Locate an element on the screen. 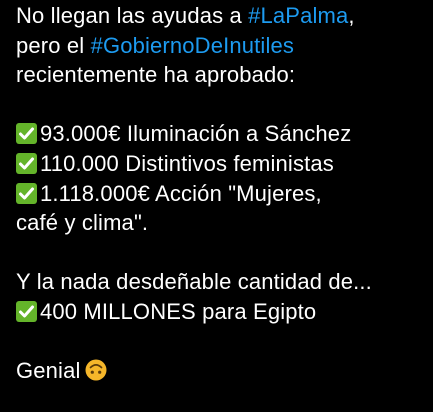 The height and width of the screenshot is (412, 433). signoff-line: Genial is located at coordinates (221, 371).